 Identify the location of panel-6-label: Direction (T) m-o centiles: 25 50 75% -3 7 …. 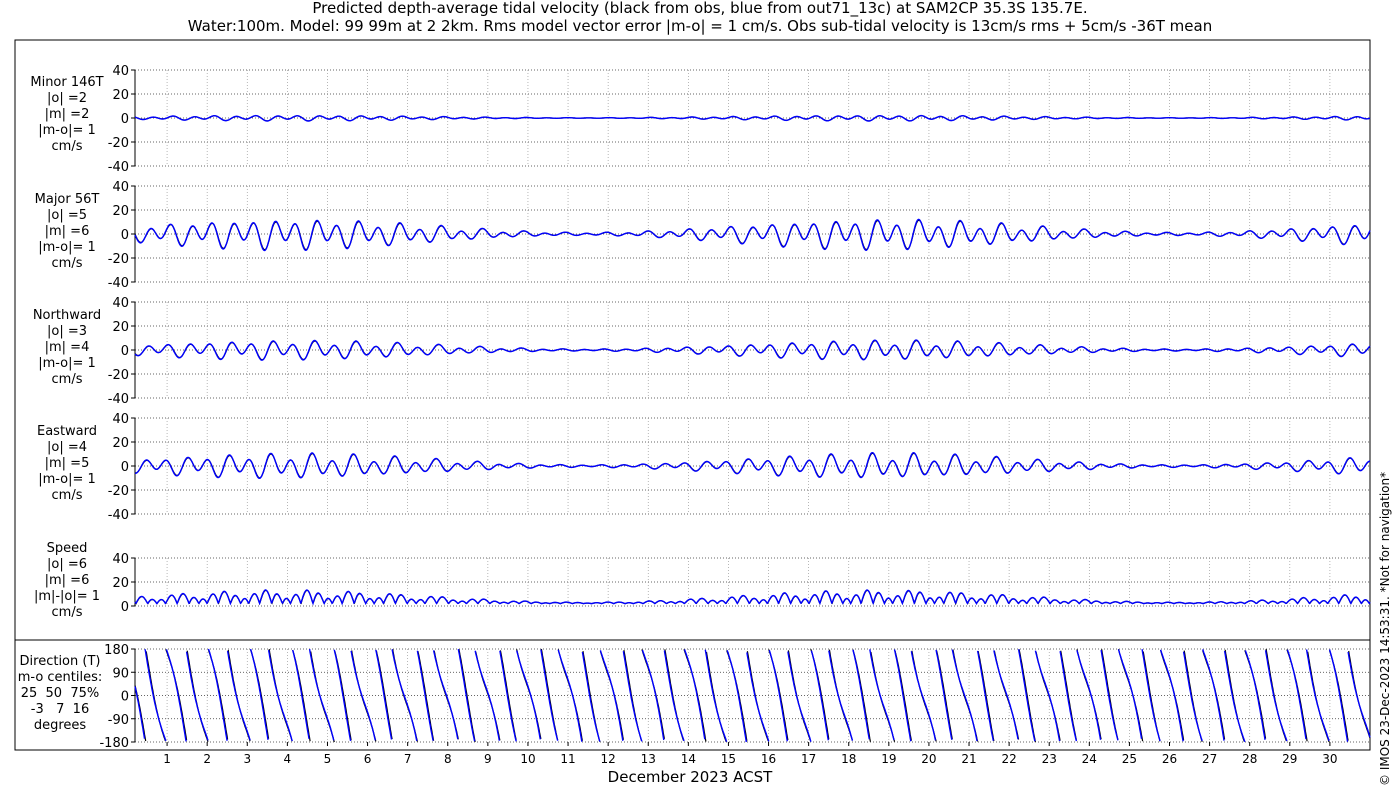
(60, 694).